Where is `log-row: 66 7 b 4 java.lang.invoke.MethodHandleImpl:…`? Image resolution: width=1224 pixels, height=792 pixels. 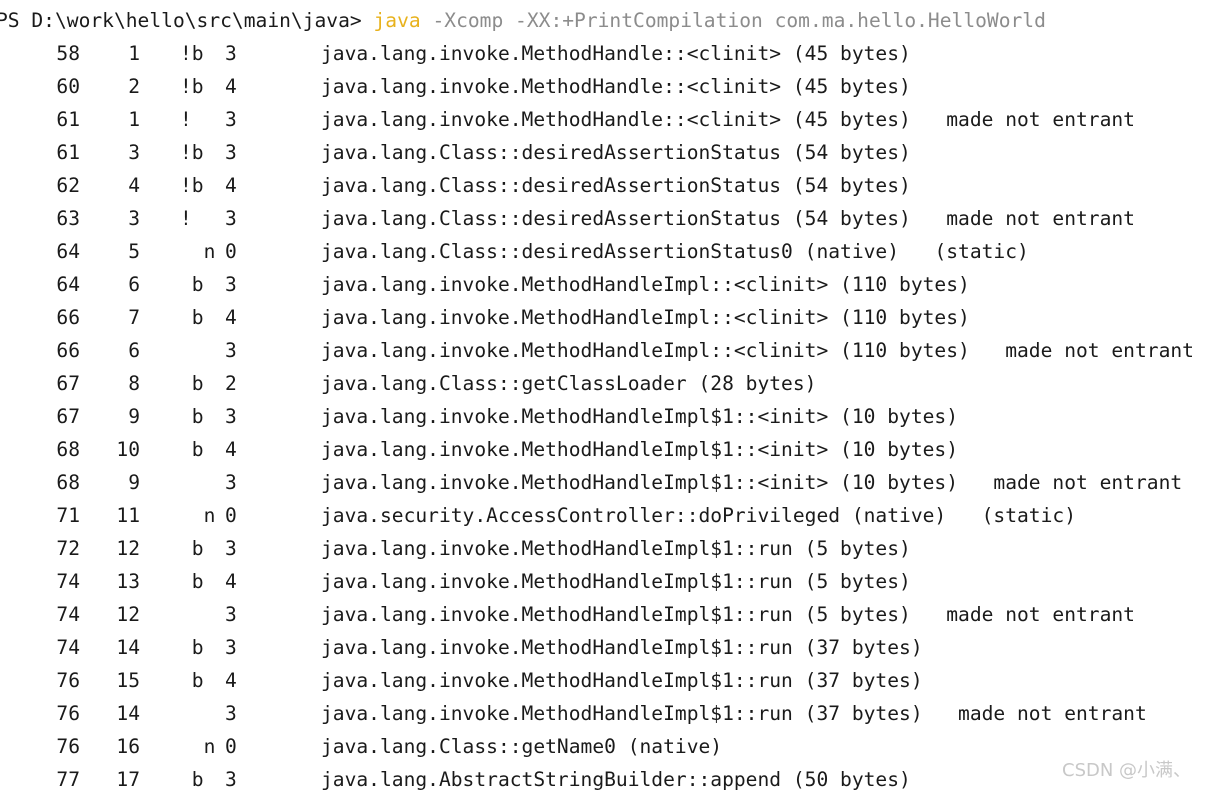 log-row: 66 7 b 4 java.lang.invoke.MethodHandleImpl:… is located at coordinates (612, 317).